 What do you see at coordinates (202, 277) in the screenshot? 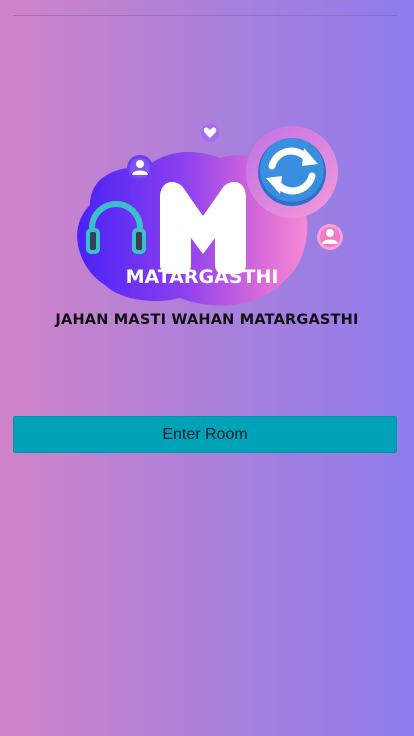
I see `logo-brand-name: MATARGASTHI` at bounding box center [202, 277].